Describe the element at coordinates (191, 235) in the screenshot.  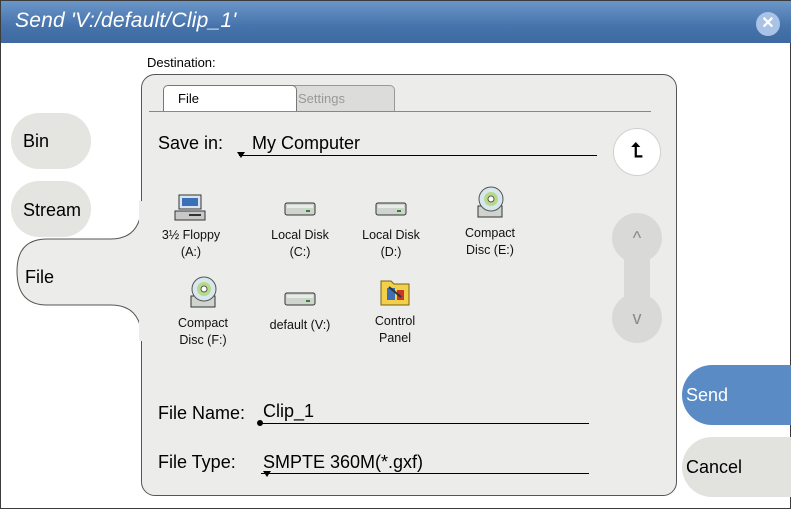
I see `item-label: 3½ Floppy` at that location.